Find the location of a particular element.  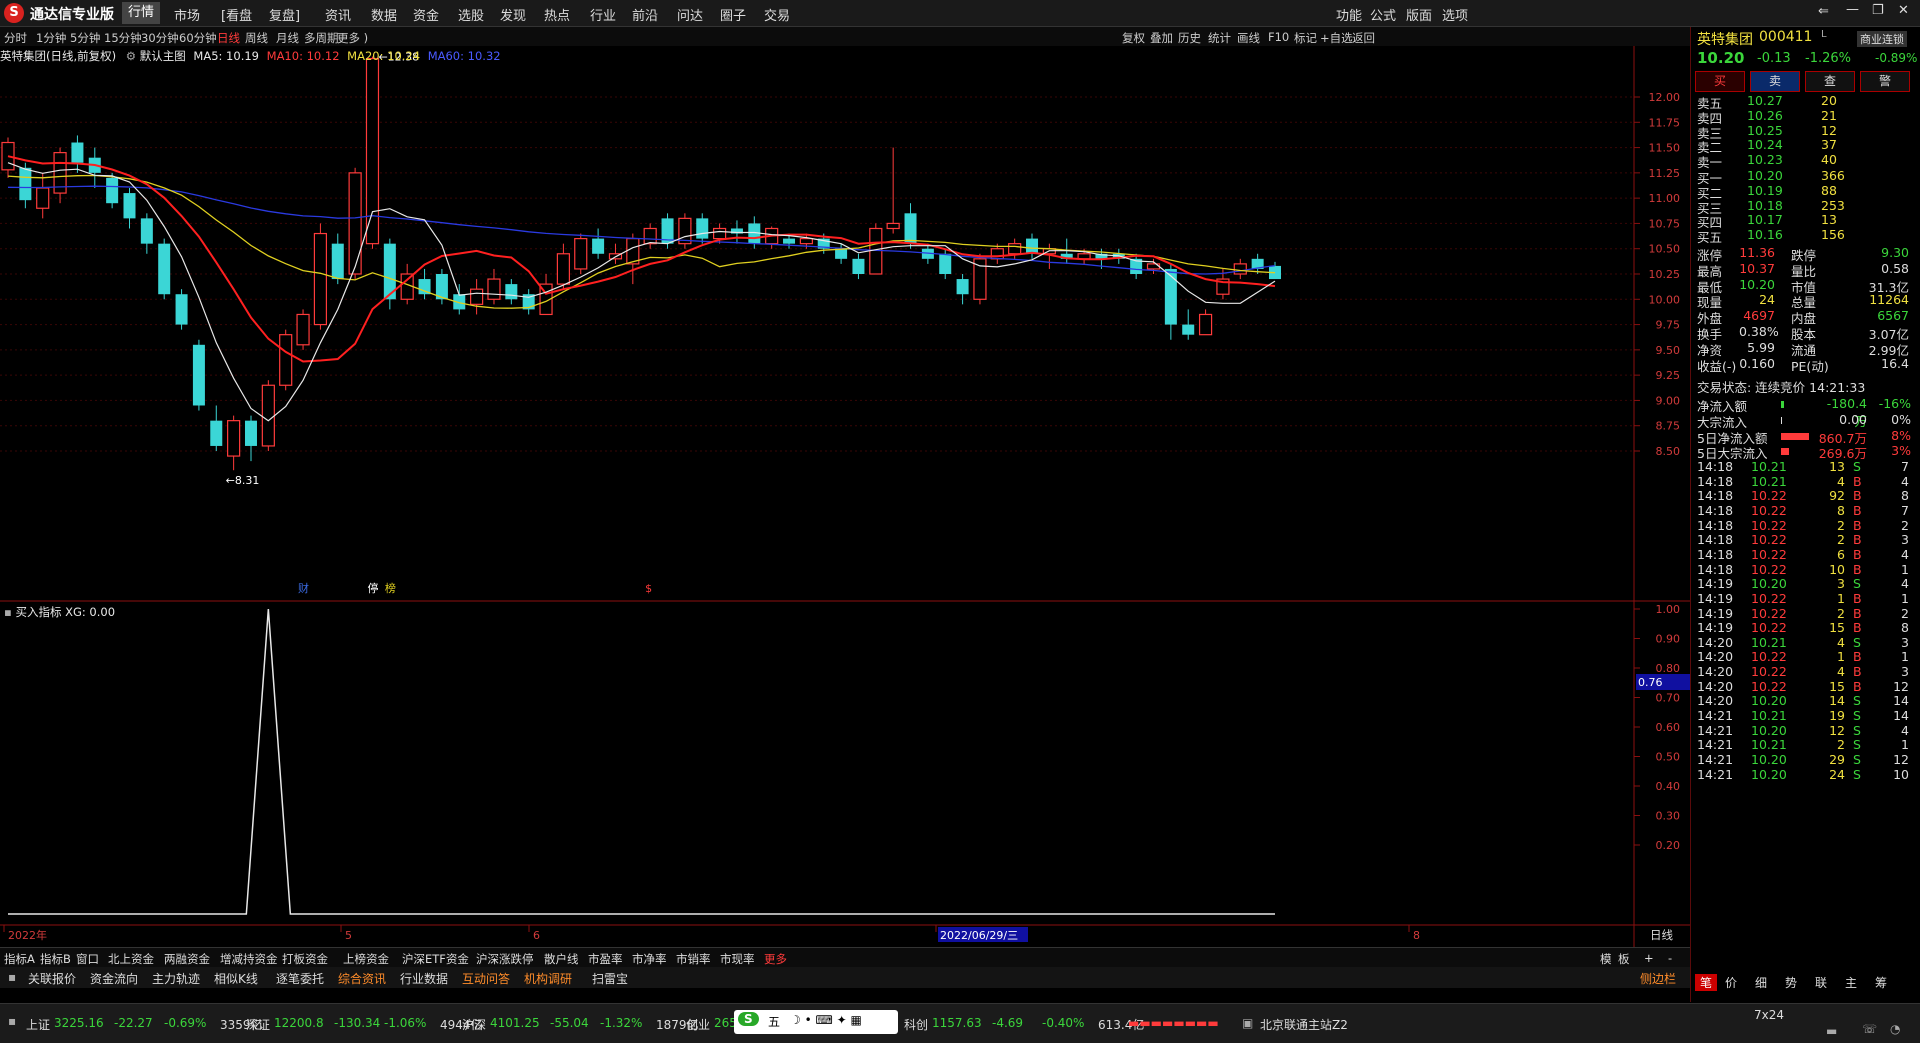

period-9: 多周期 is located at coordinates (321, 38).